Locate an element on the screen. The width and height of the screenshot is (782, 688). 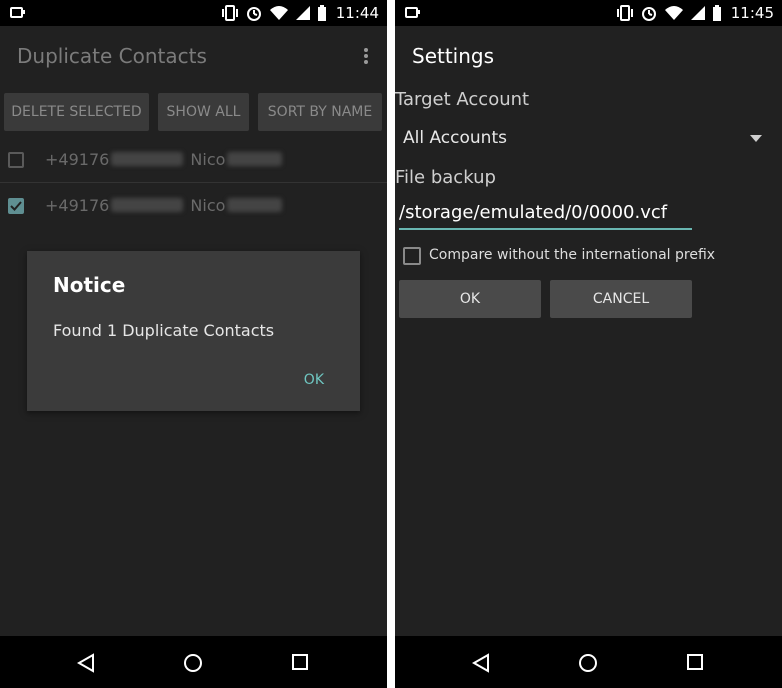
status-time: 11:44 is located at coordinates (357, 13).